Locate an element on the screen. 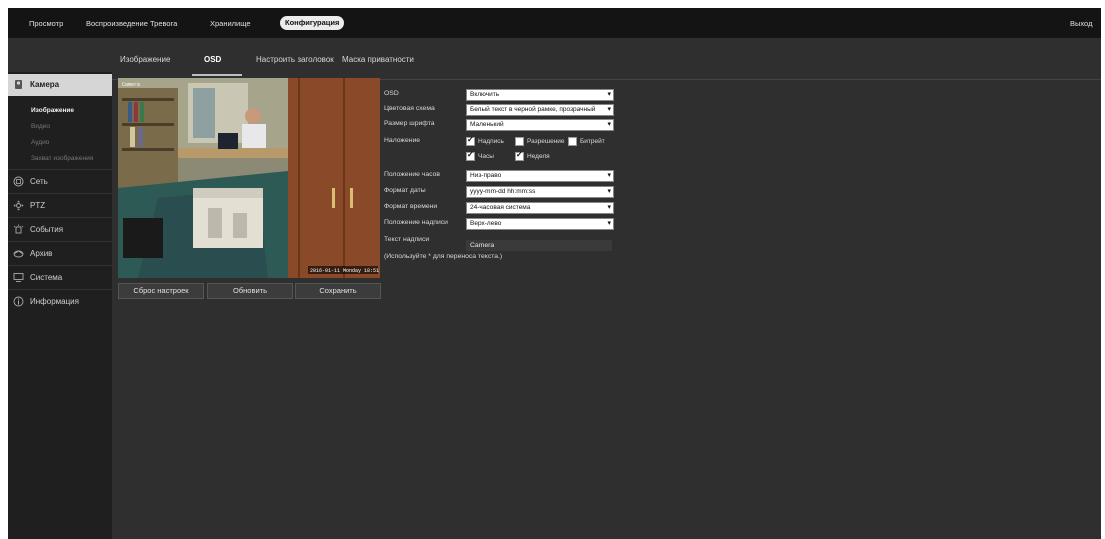 The height and width of the screenshot is (539, 1105). overlay-clock-checkbox is located at coordinates (470, 155).